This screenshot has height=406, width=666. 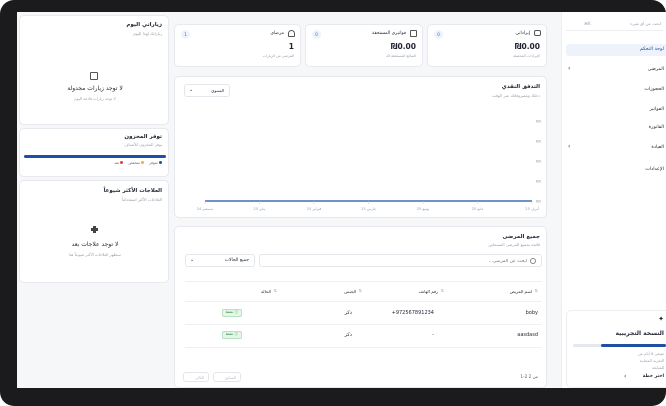 I want to click on stat-invoices-label: فواتيري المستحقة, so click(x=389, y=33).